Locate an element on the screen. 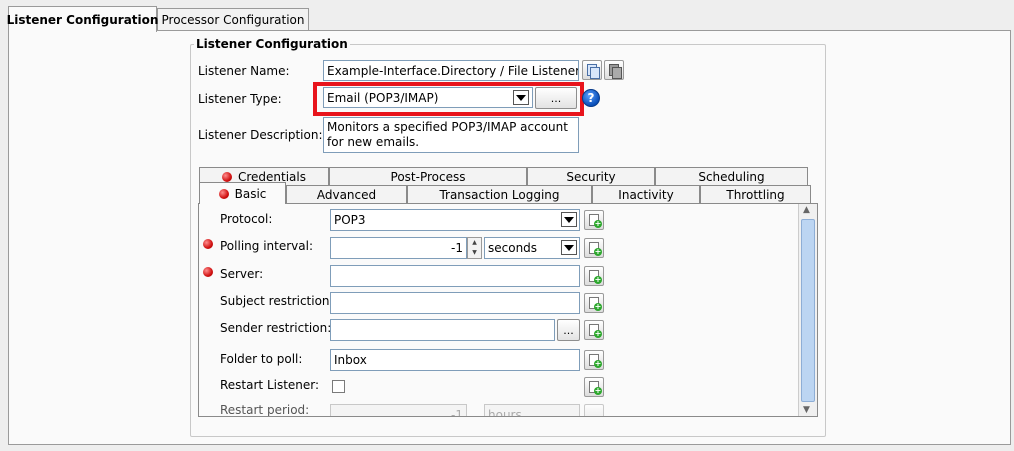 Image resolution: width=1014 pixels, height=451 pixels. tab-scheduling: Scheduling is located at coordinates (731, 176).